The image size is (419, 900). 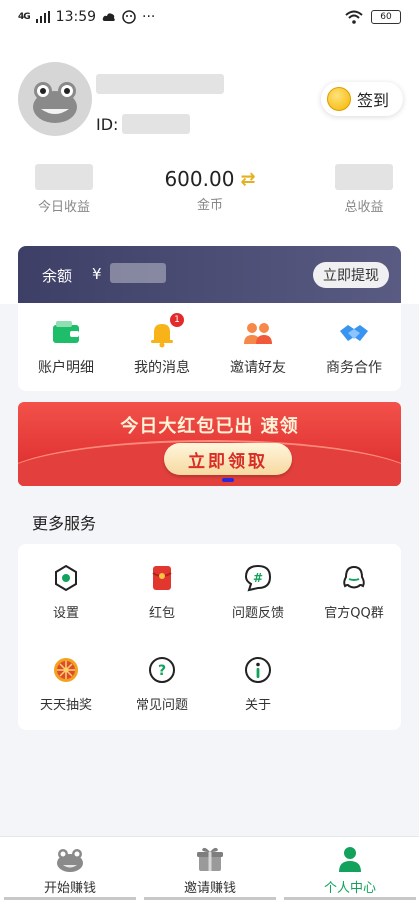 I want to click on service-label: 问题反馈, so click(x=257, y=613).